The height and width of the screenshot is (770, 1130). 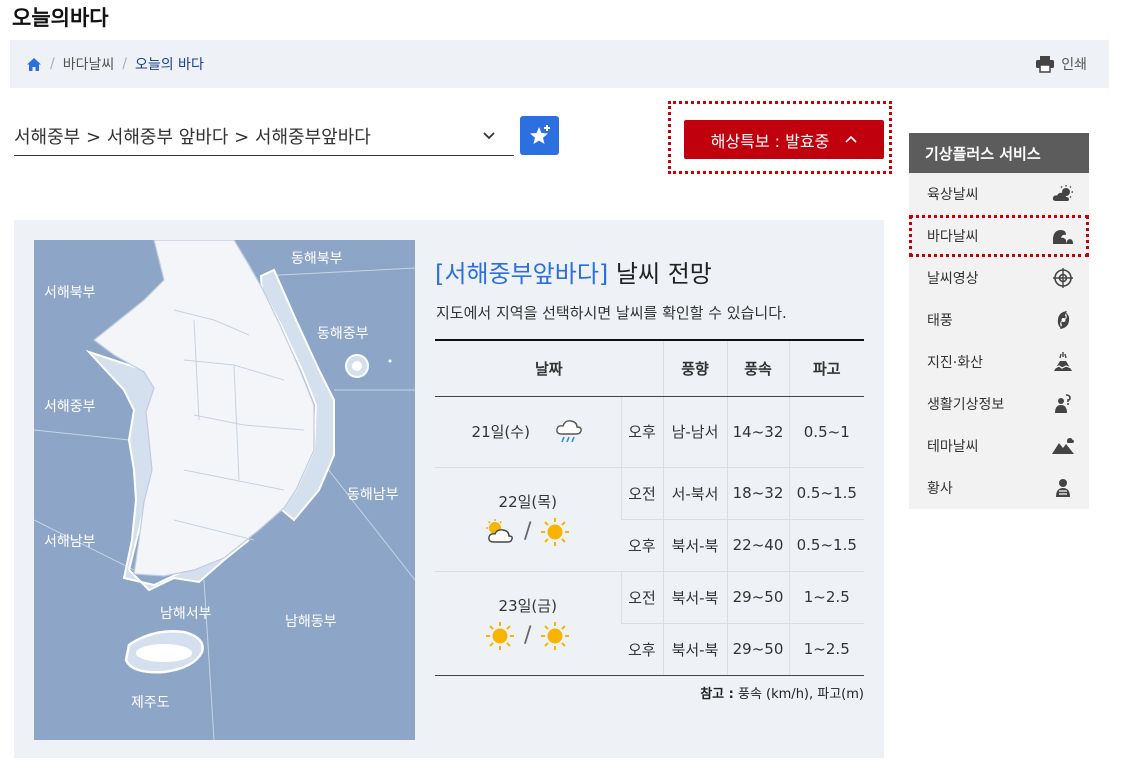 What do you see at coordinates (999, 446) in the screenshot?
I see `sidebar-item-theme-weather: 테마날씨` at bounding box center [999, 446].